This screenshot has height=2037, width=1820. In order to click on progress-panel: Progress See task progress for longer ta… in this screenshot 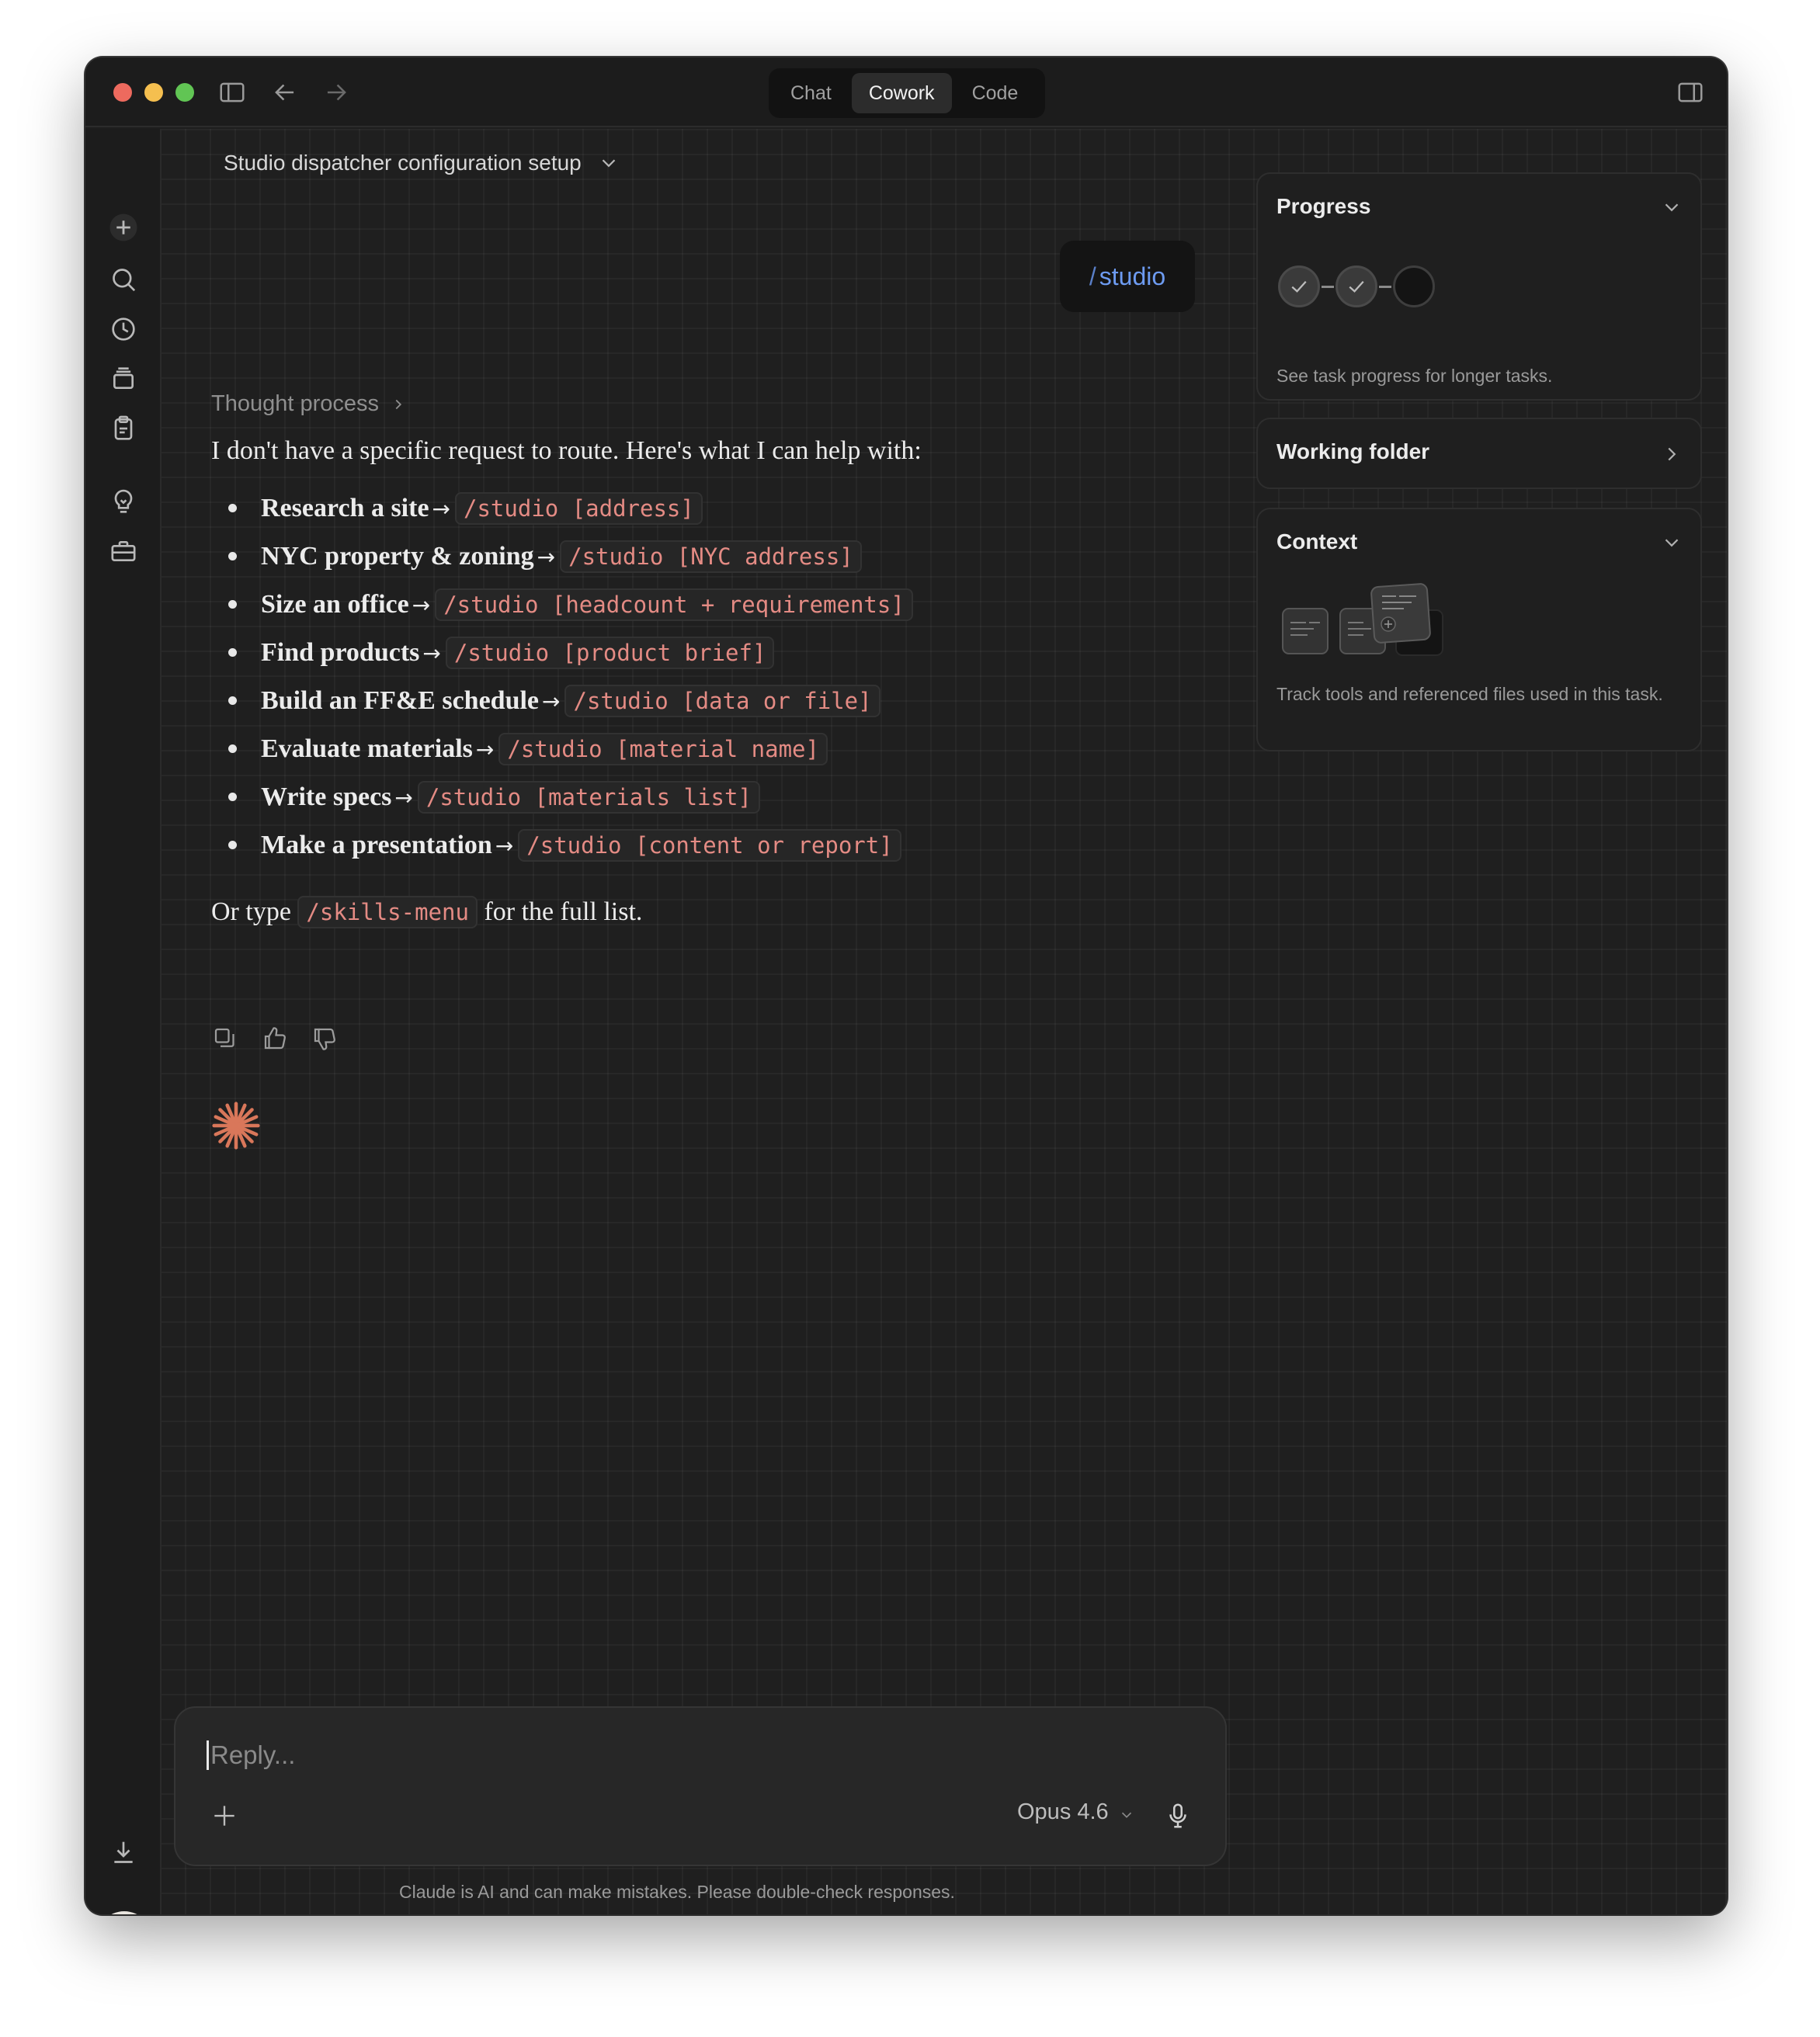, I will do `click(1479, 286)`.